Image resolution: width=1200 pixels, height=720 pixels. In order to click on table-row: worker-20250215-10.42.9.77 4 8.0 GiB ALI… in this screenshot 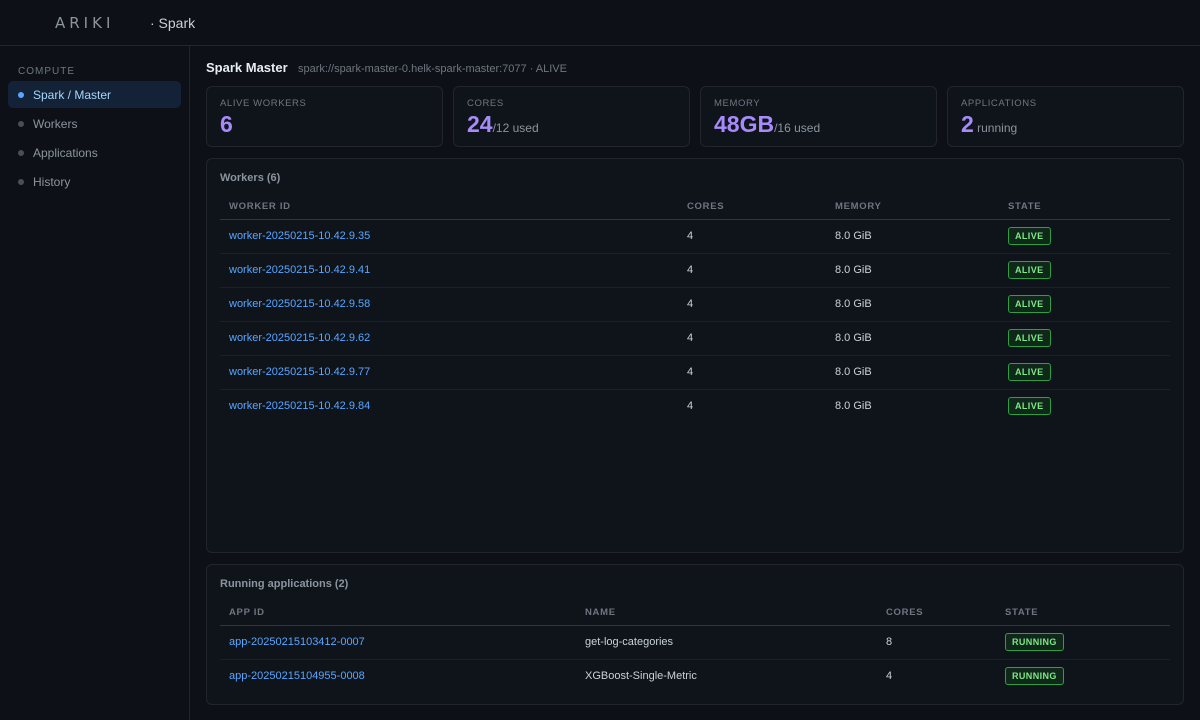, I will do `click(695, 372)`.